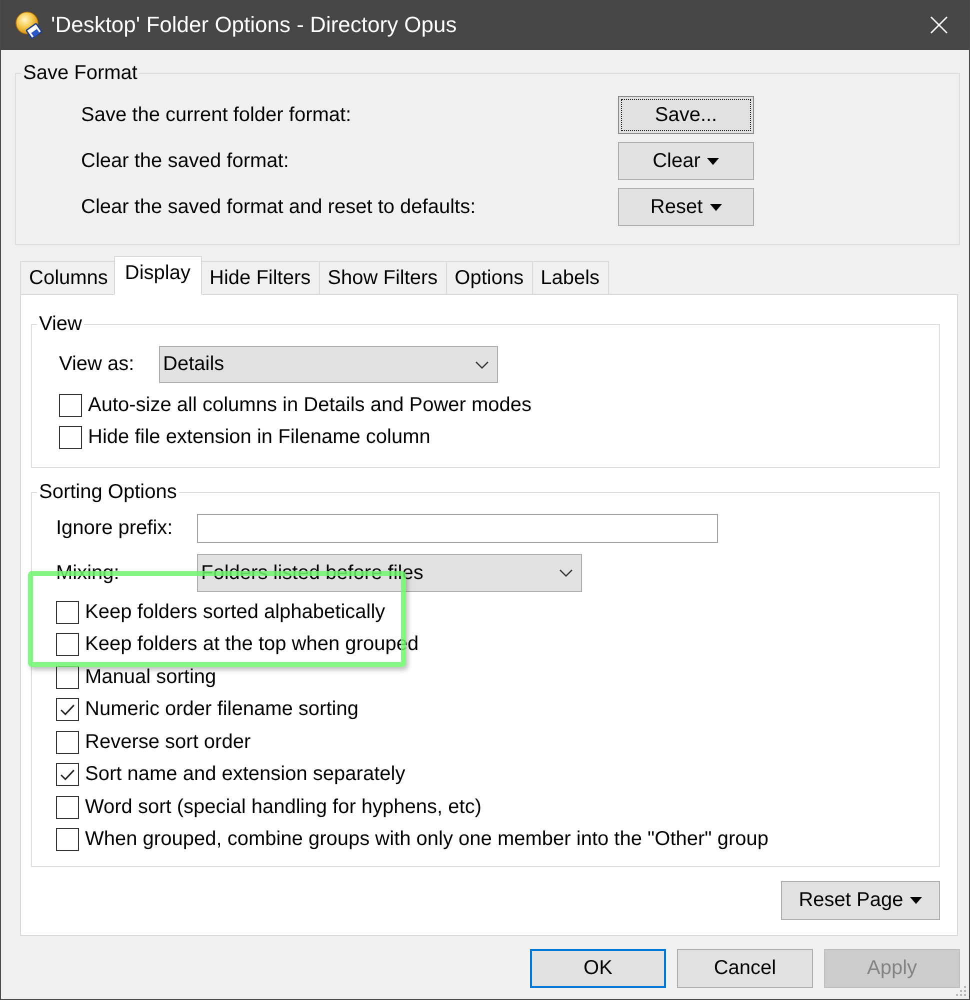  I want to click on checkbox-label: Manual sorting, so click(150, 677).